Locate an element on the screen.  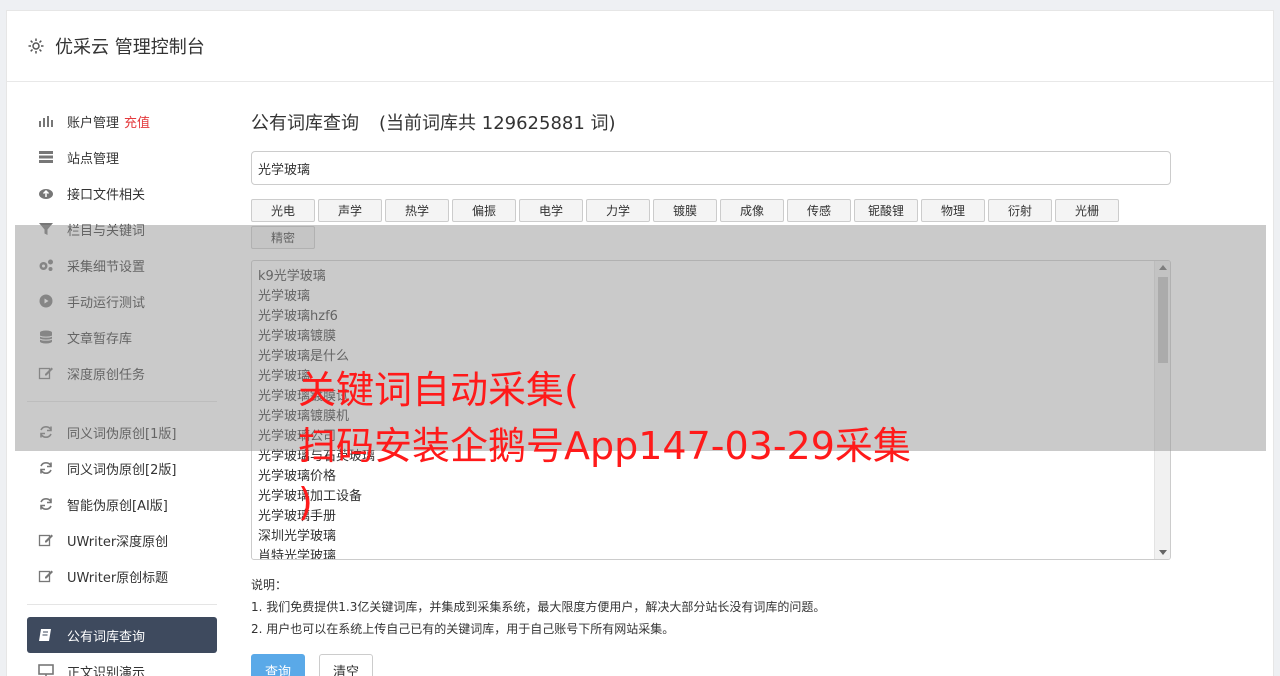
sidebar-item-label: 站点管理 is located at coordinates (93, 159).